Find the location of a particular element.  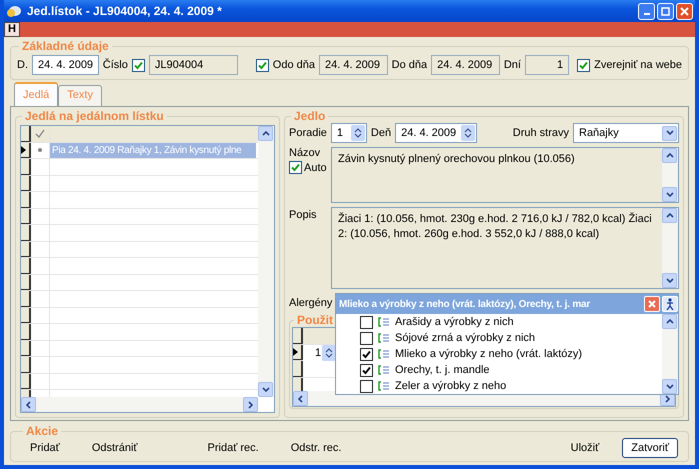

action-button: Pridať is located at coordinates (45, 448).